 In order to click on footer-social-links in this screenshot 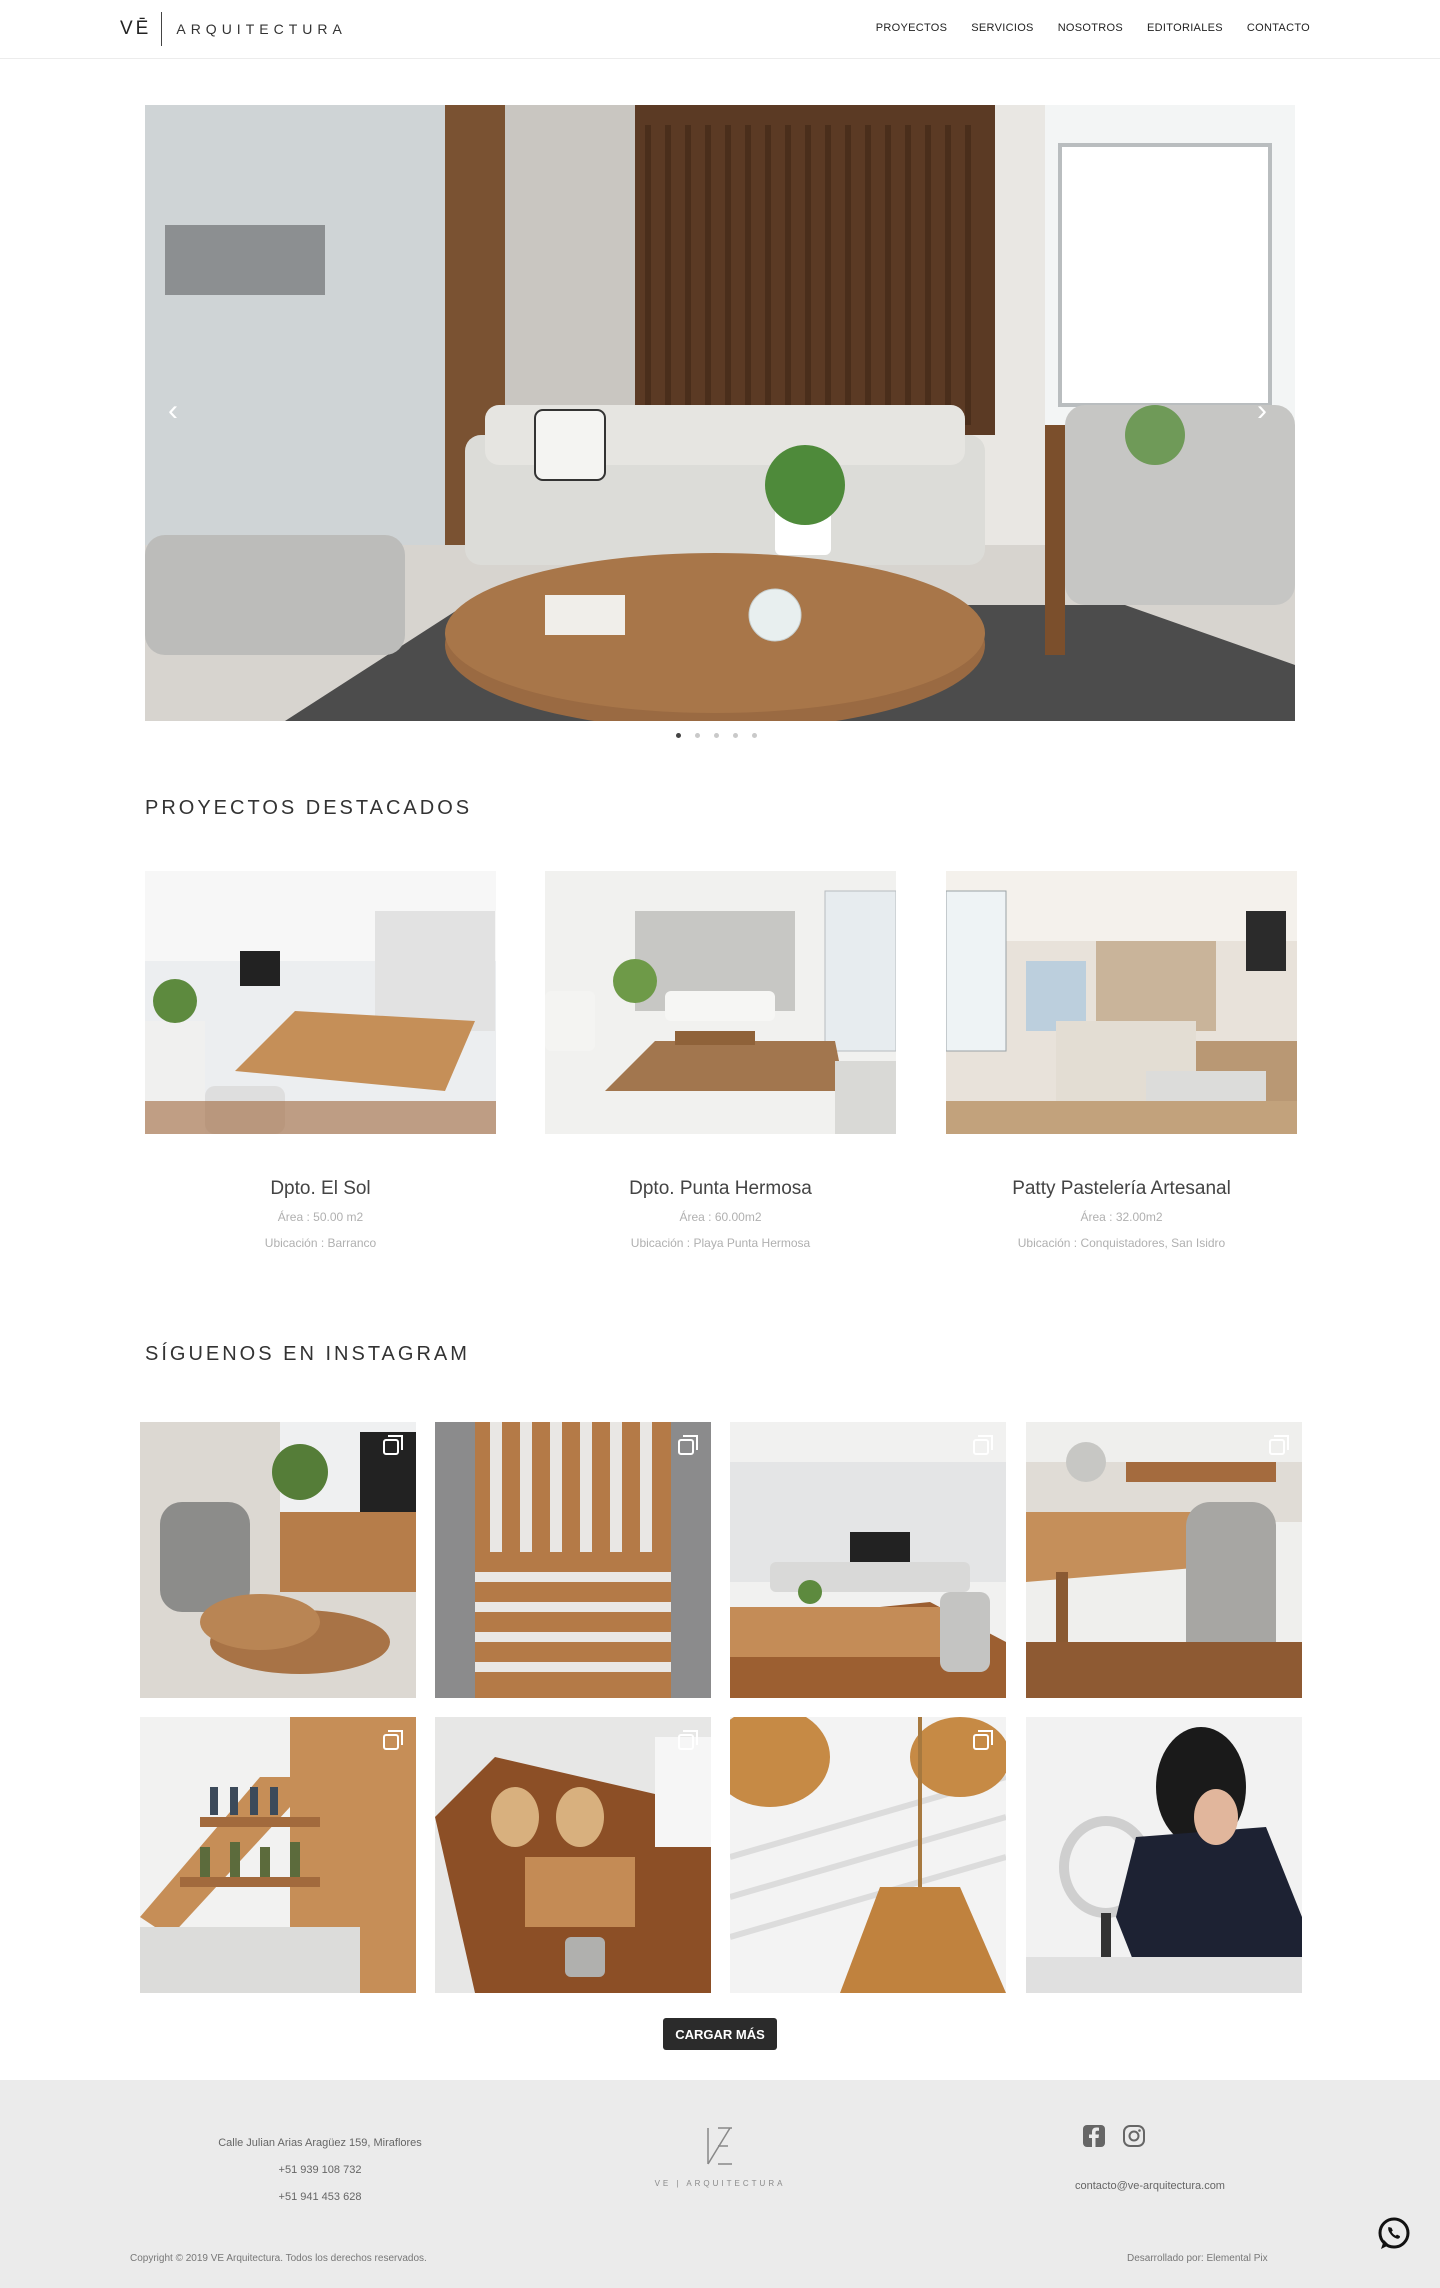, I will do `click(1114, 2136)`.